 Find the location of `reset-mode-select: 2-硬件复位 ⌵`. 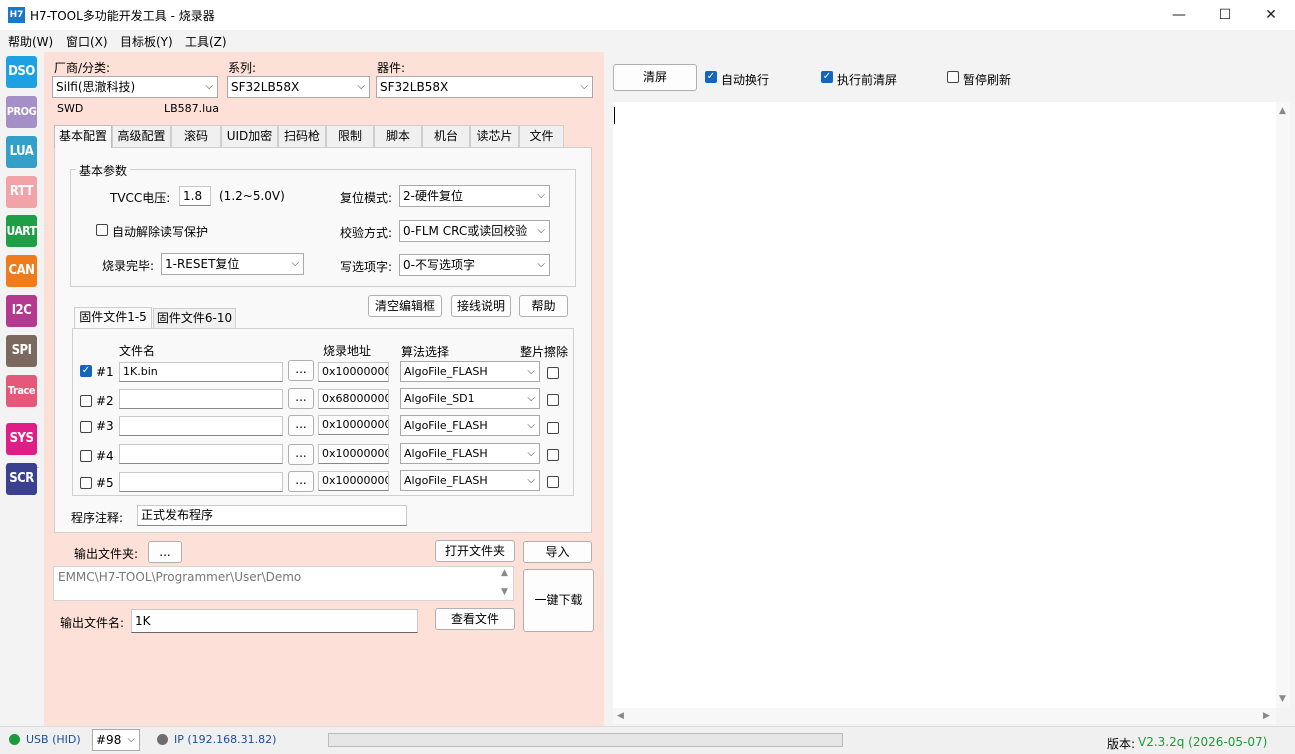

reset-mode-select: 2-硬件复位 ⌵ is located at coordinates (474, 196).